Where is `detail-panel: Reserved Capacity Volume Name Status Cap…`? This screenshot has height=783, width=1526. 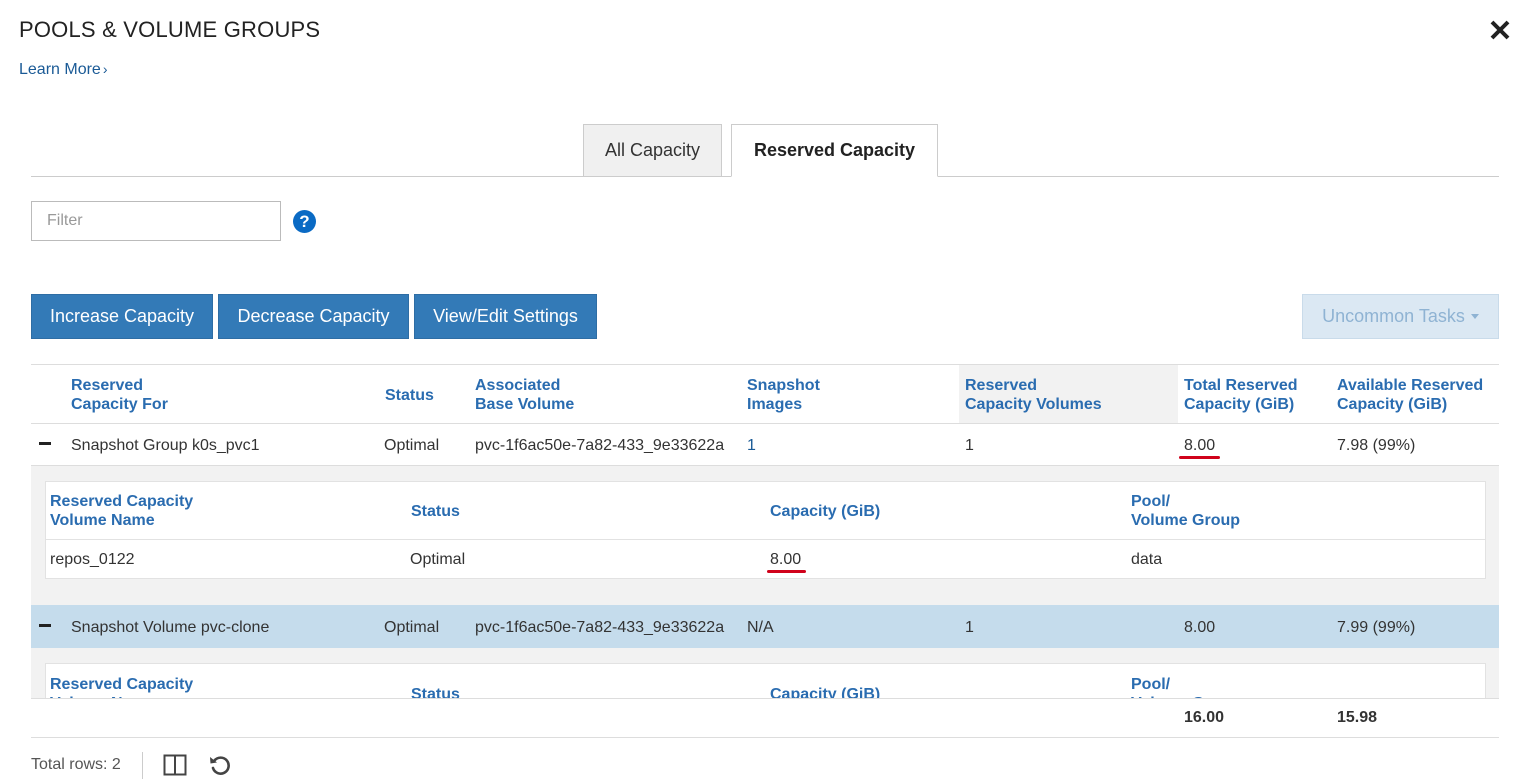
detail-panel: Reserved Capacity Volume Name Status Cap… is located at coordinates (765, 673).